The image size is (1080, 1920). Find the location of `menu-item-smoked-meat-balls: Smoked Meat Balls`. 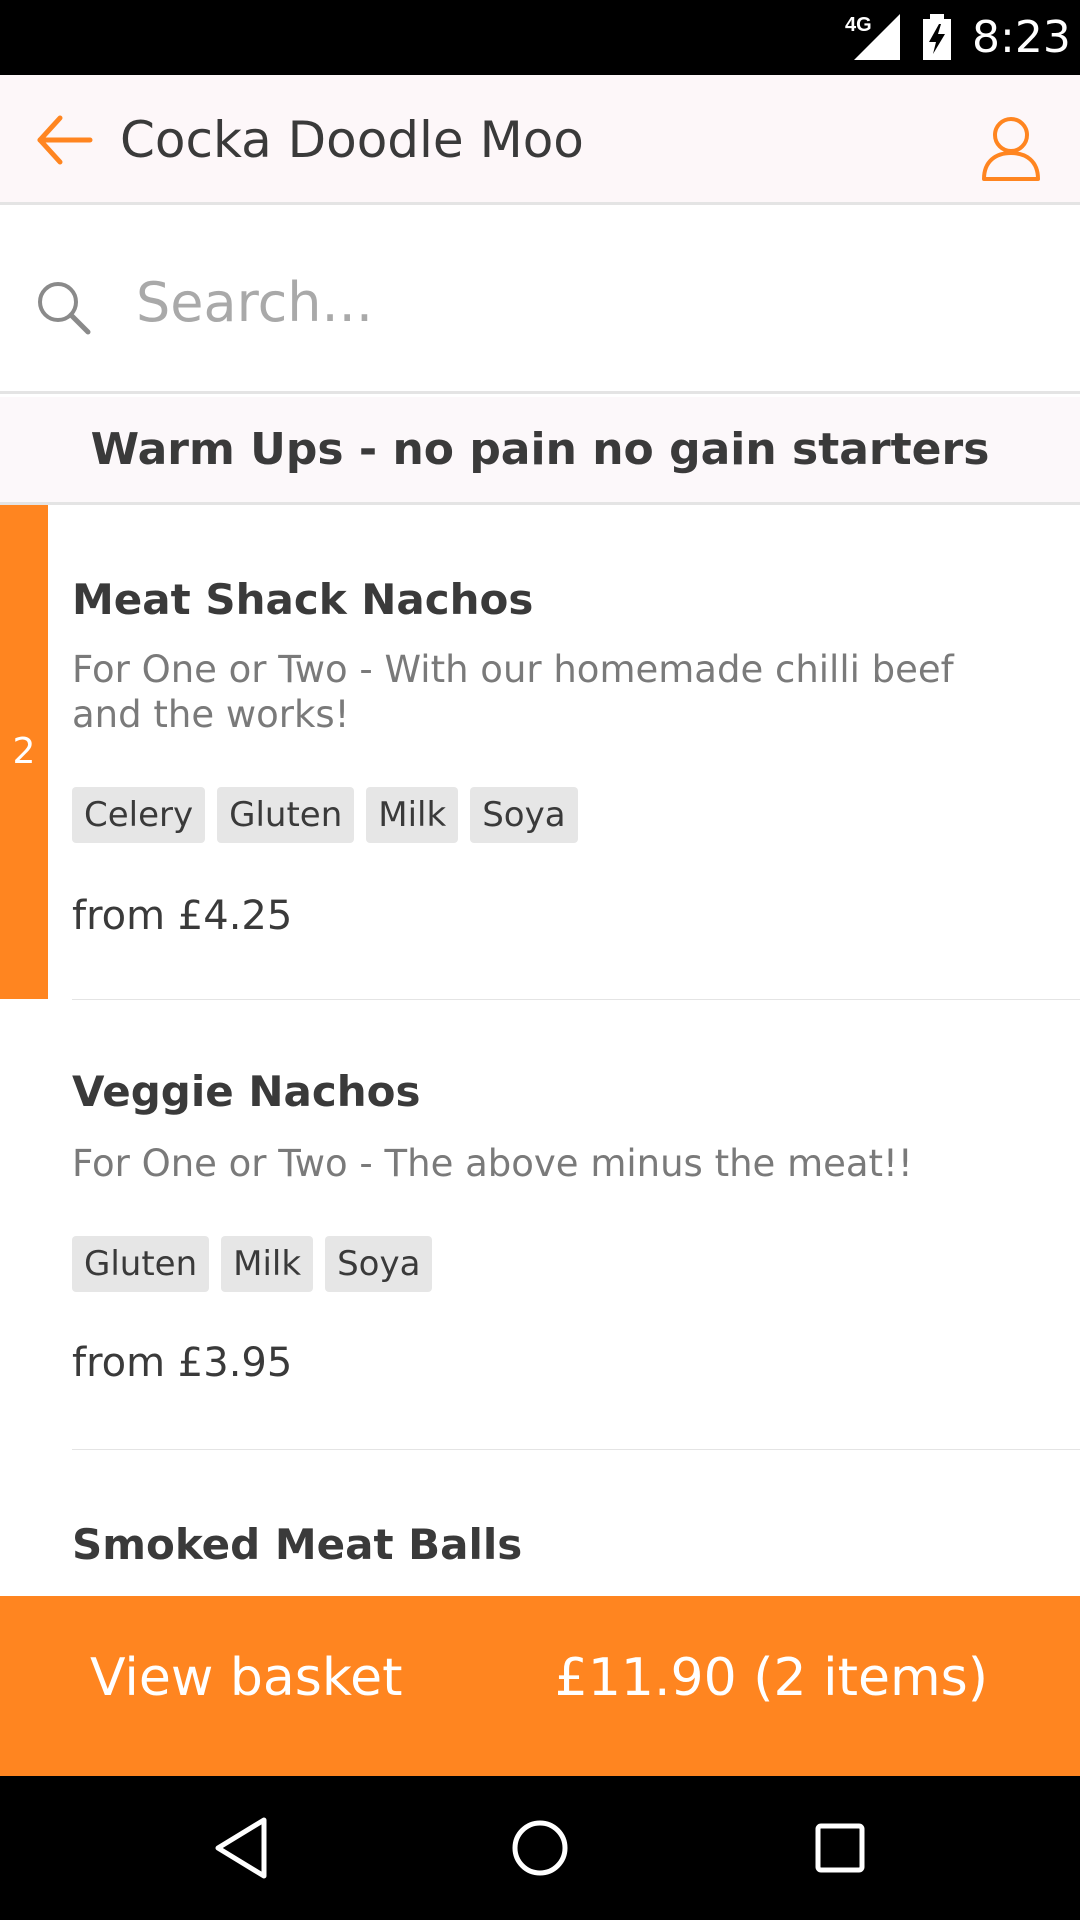

menu-item-smoked-meat-balls: Smoked Meat Balls is located at coordinates (540, 1523).